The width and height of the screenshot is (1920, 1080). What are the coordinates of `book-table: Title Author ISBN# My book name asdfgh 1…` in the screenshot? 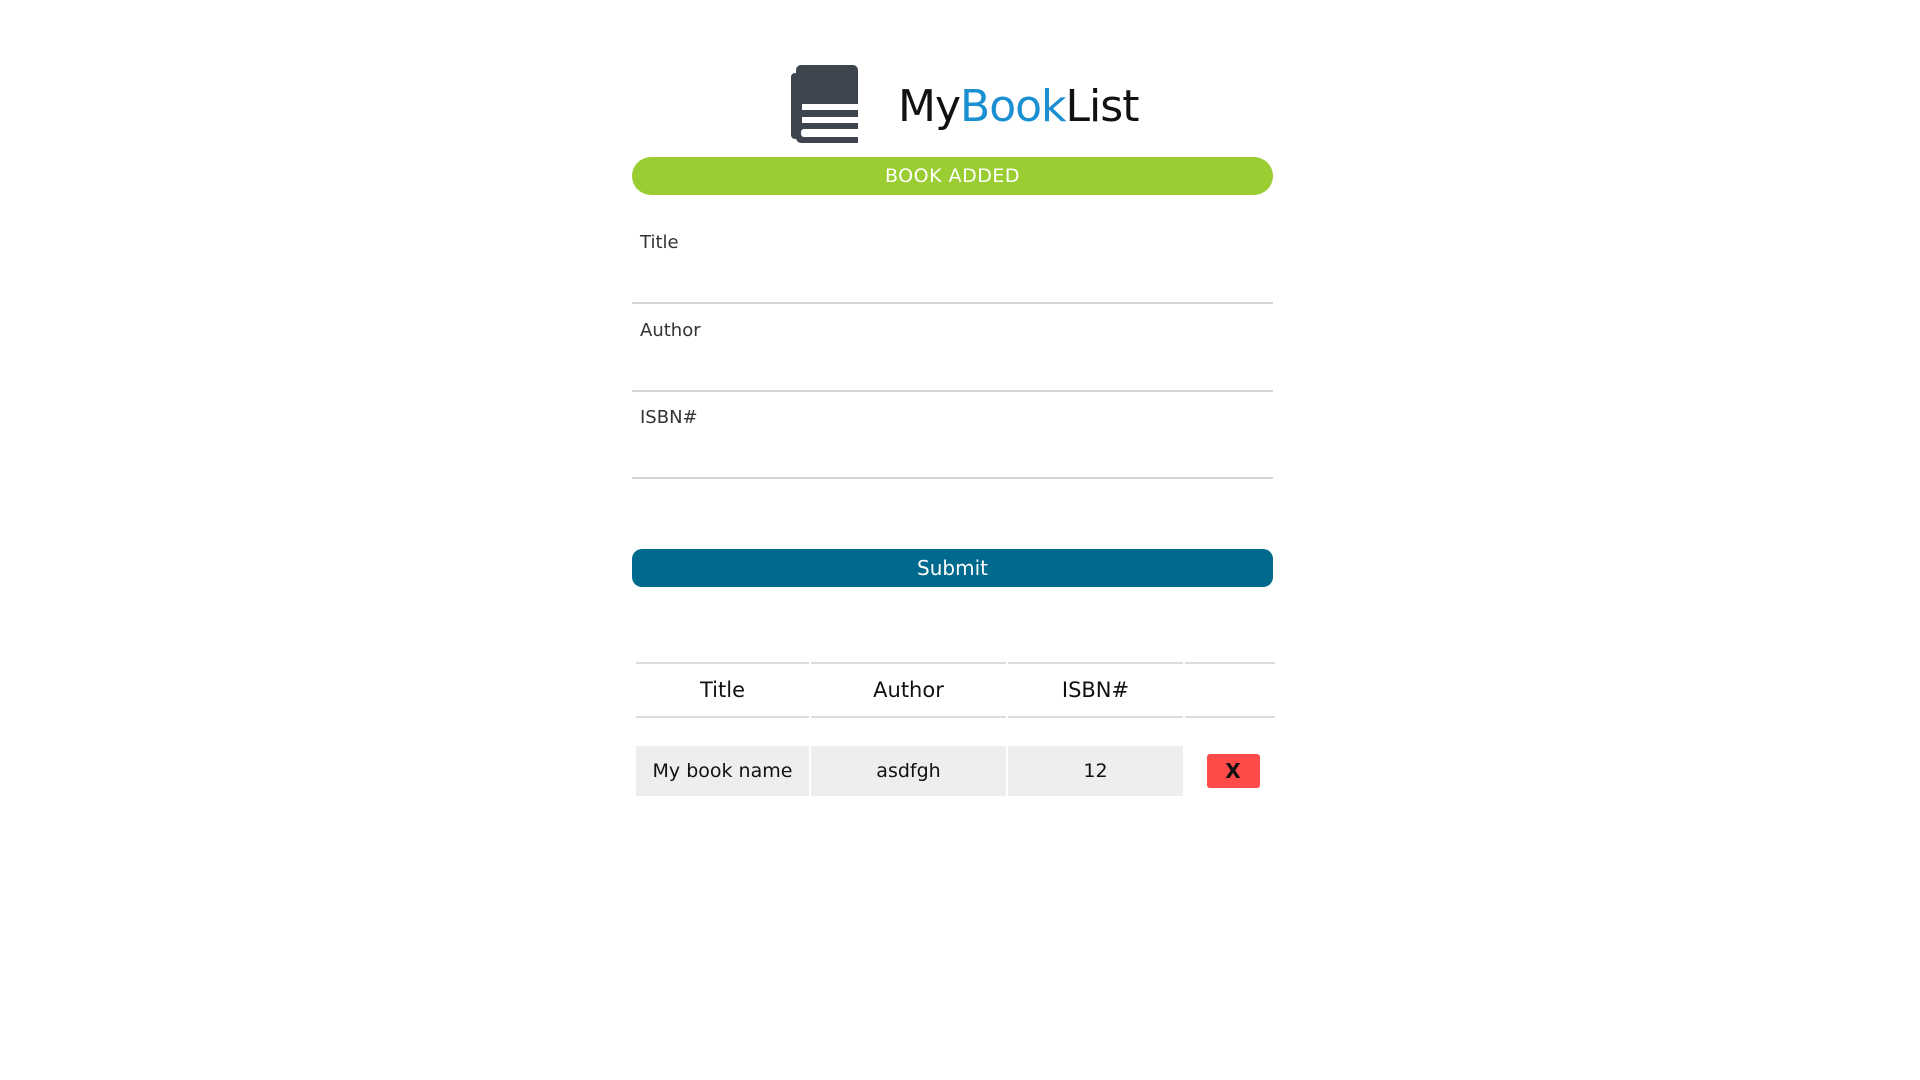 It's located at (955, 729).